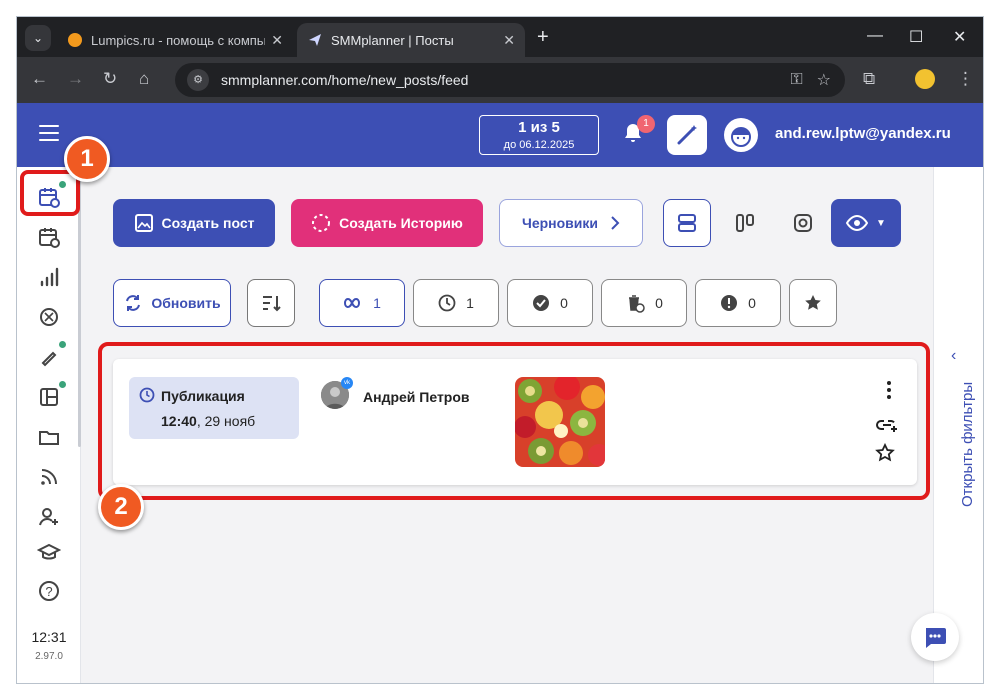 The image size is (1000, 700). What do you see at coordinates (75, 40) in the screenshot?
I see `lumpics-favicon-icon` at bounding box center [75, 40].